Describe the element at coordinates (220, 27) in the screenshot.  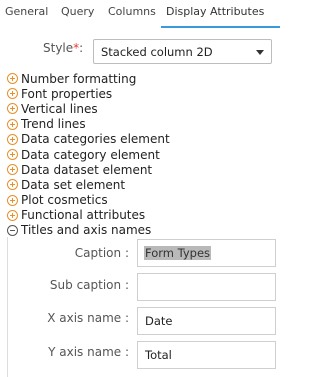
I see `active-tab-indicator` at that location.